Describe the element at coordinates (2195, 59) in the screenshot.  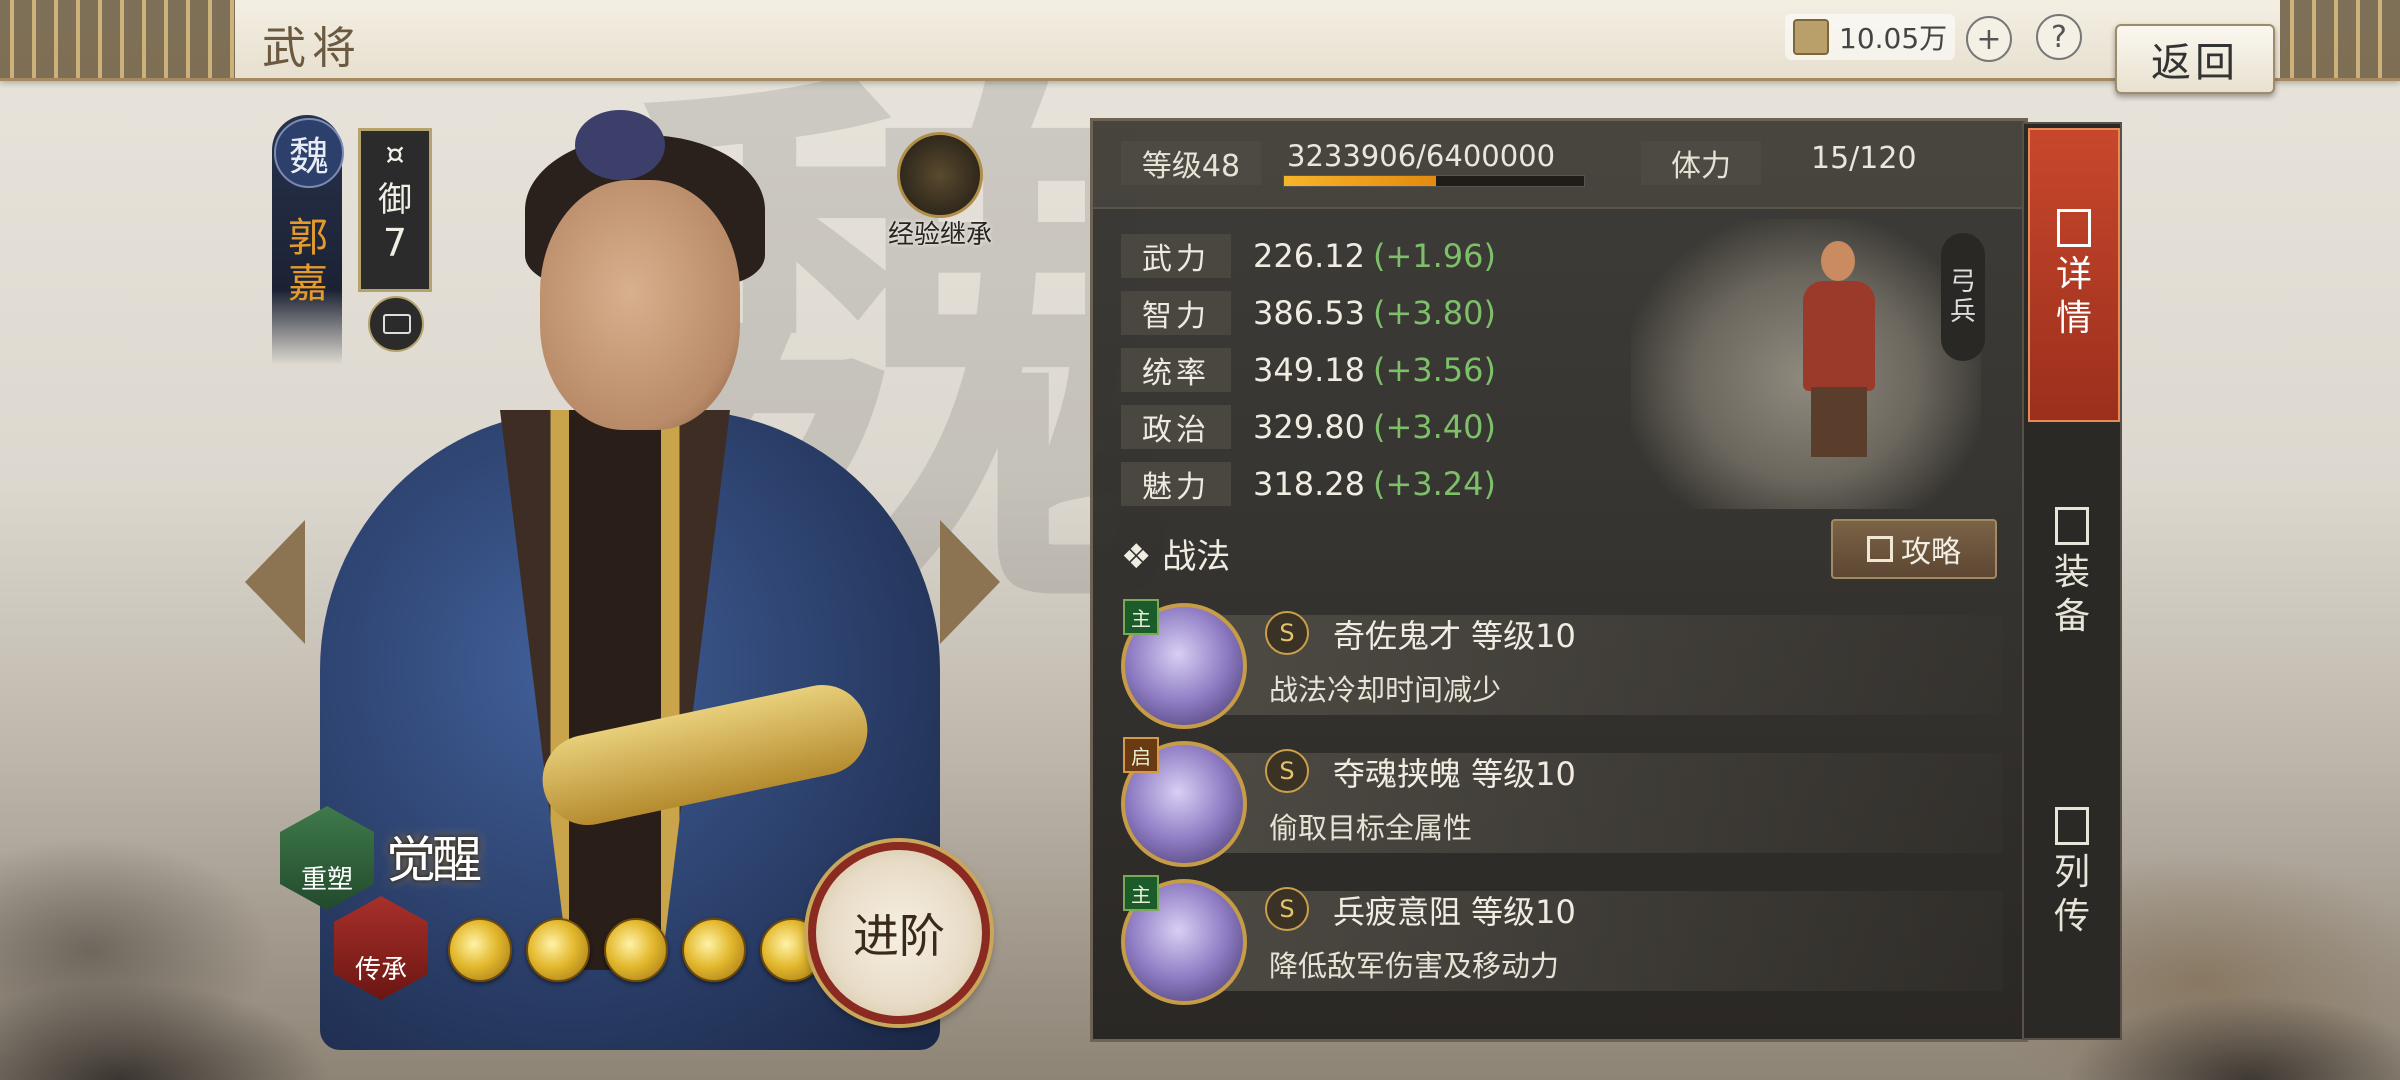
I see `back-button: 返回` at that location.